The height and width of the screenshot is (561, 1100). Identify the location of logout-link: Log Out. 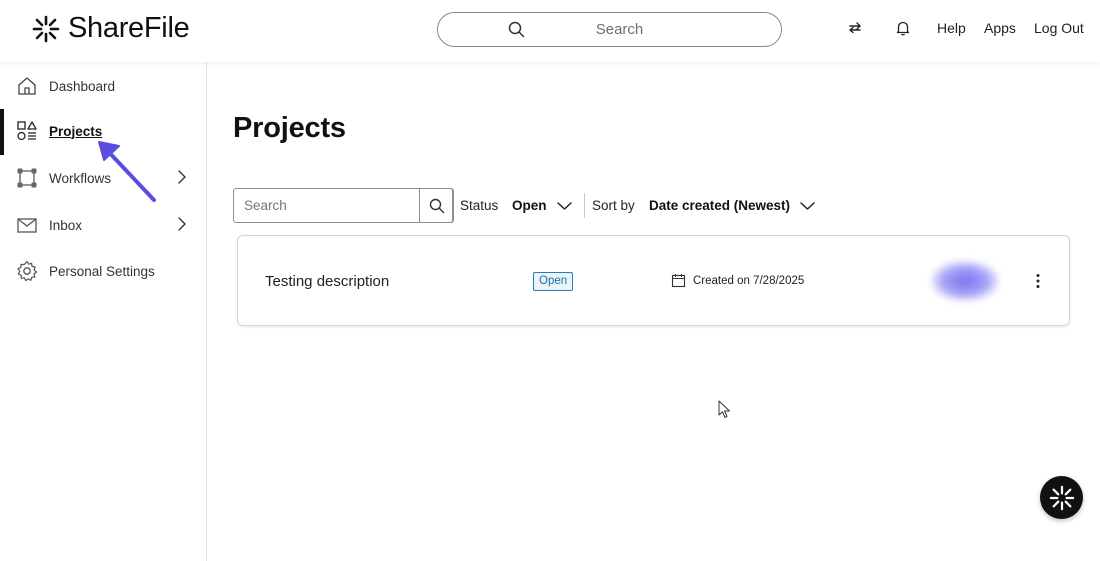
(1059, 28).